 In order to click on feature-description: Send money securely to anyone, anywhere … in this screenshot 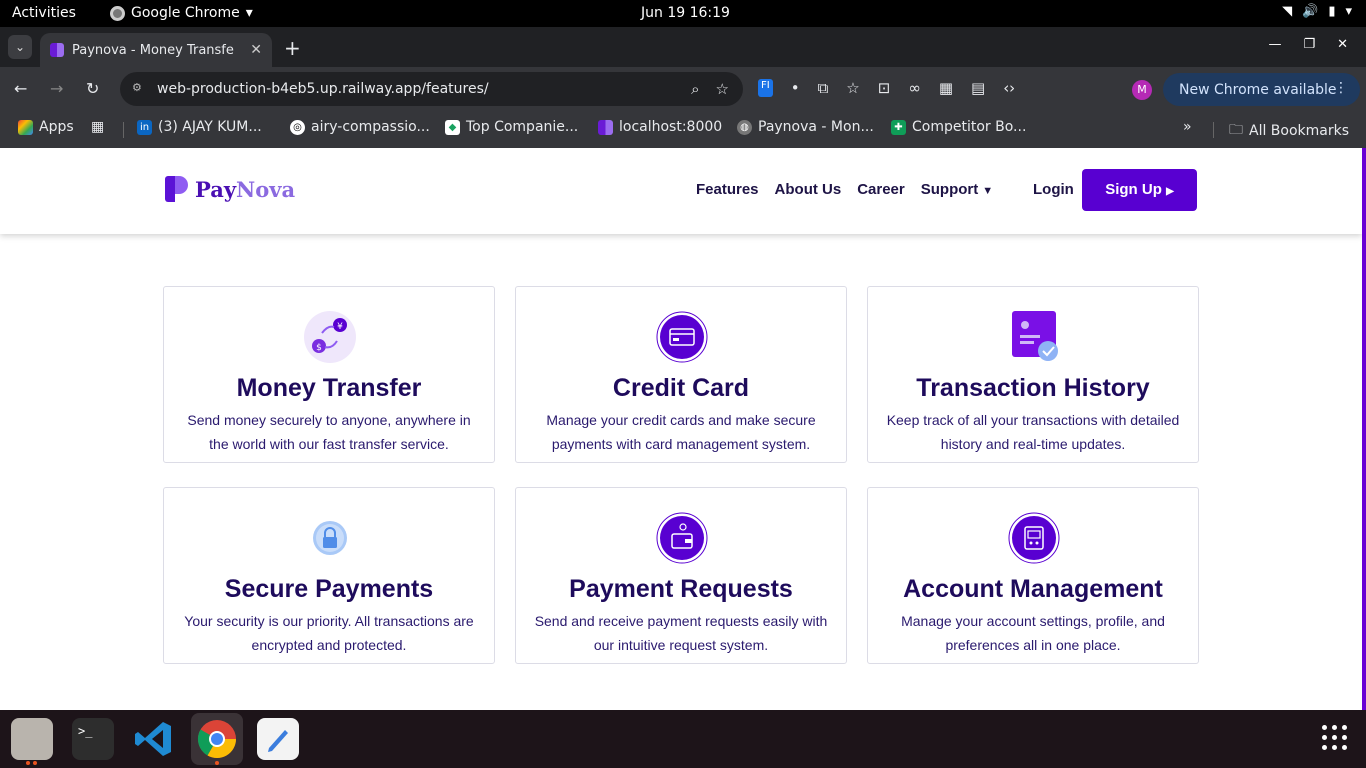, I will do `click(329, 432)`.